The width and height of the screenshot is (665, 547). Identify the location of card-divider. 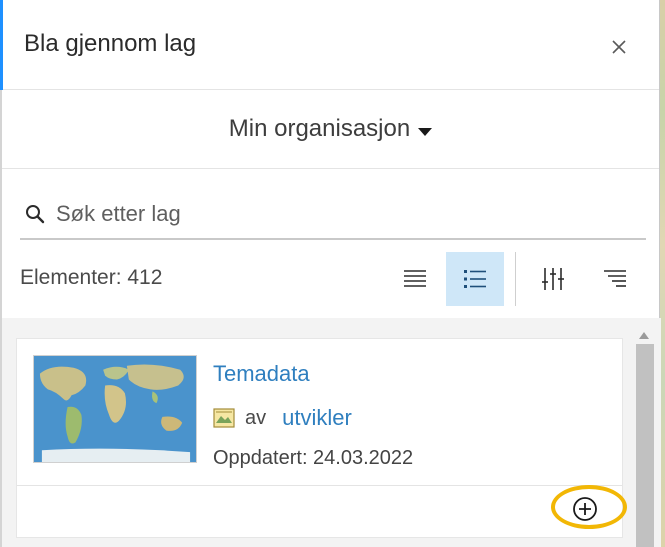
(319, 485).